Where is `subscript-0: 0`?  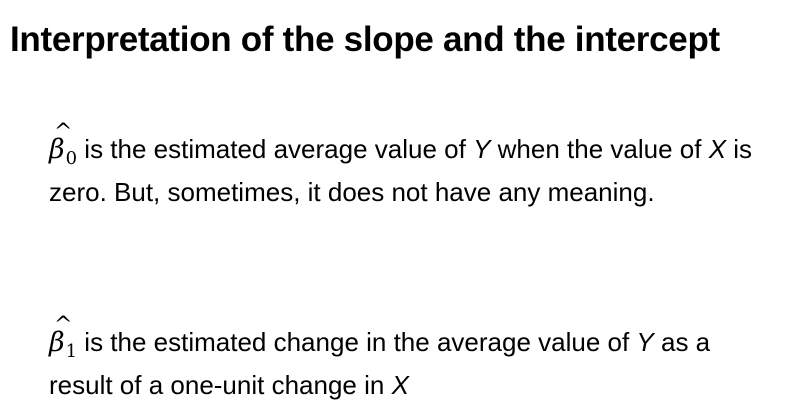
subscript-0: 0 is located at coordinates (71, 158).